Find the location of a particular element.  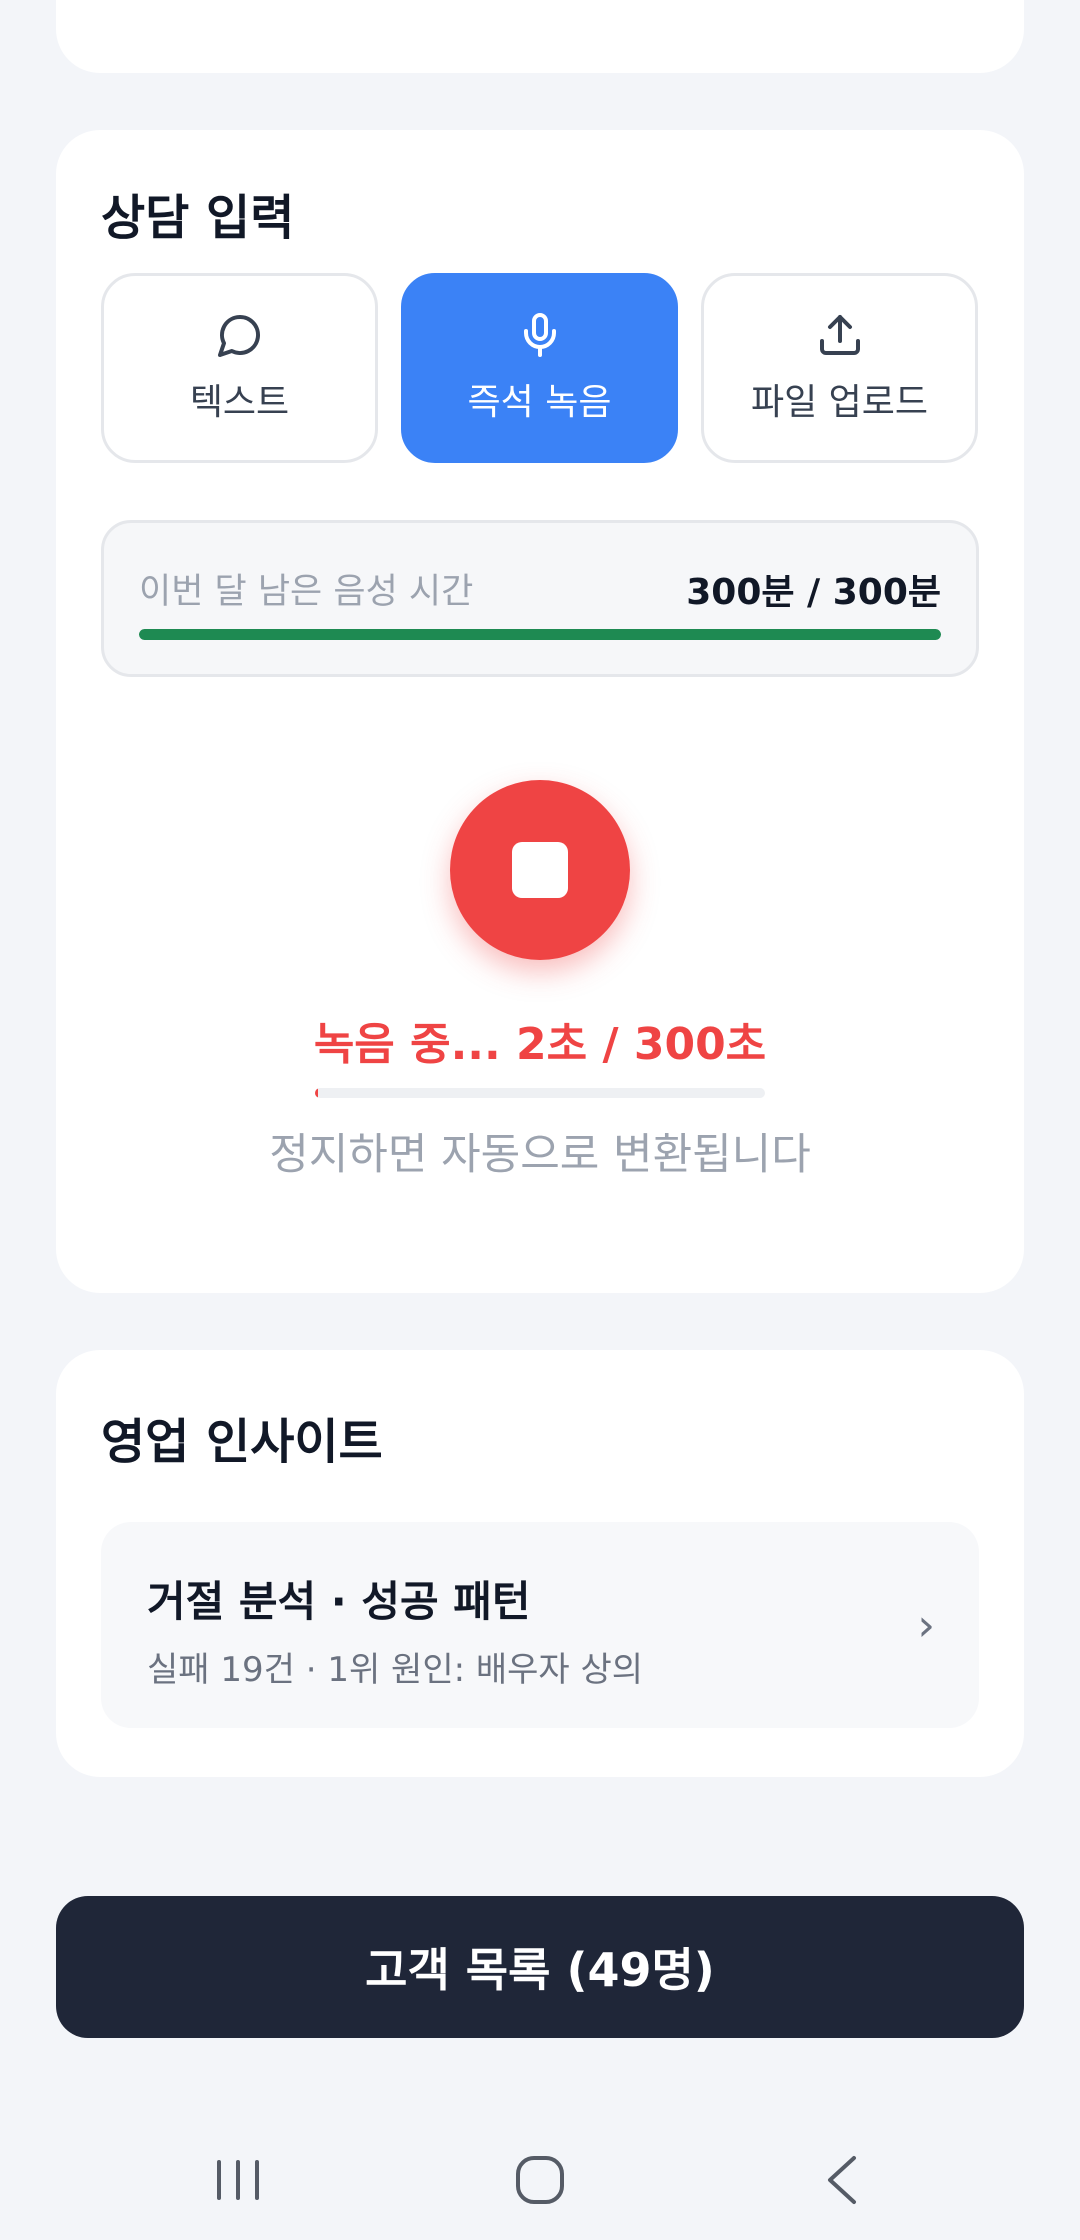

system-navigation-bar is located at coordinates (540, 2180).